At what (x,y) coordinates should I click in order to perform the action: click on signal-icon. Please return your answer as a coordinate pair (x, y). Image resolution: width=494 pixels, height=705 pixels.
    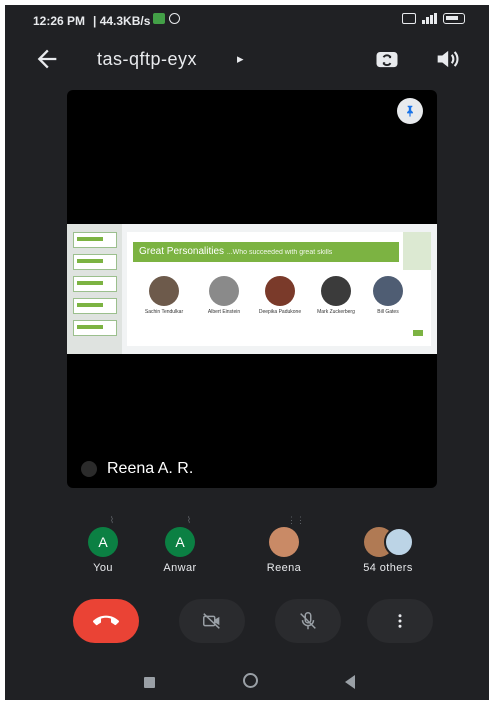
    Looking at the image, I should click on (429, 18).